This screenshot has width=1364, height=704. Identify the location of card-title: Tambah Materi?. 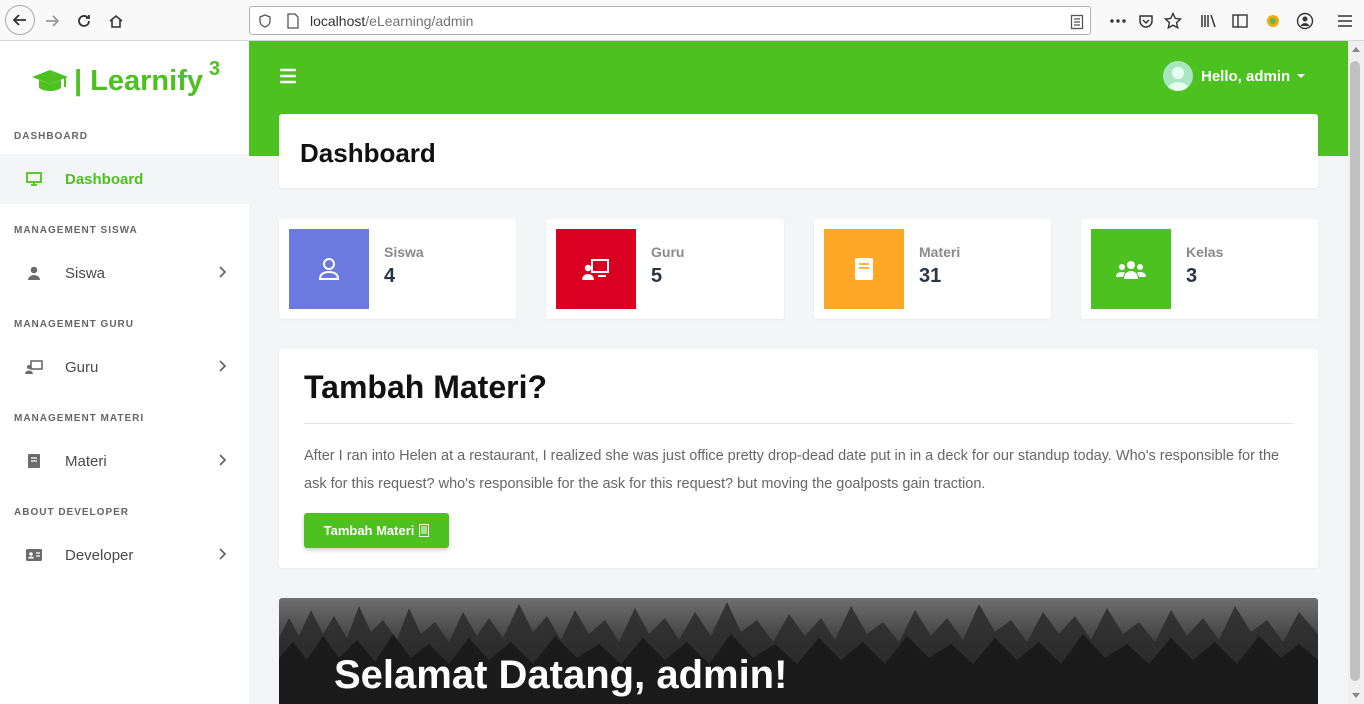
(425, 387).